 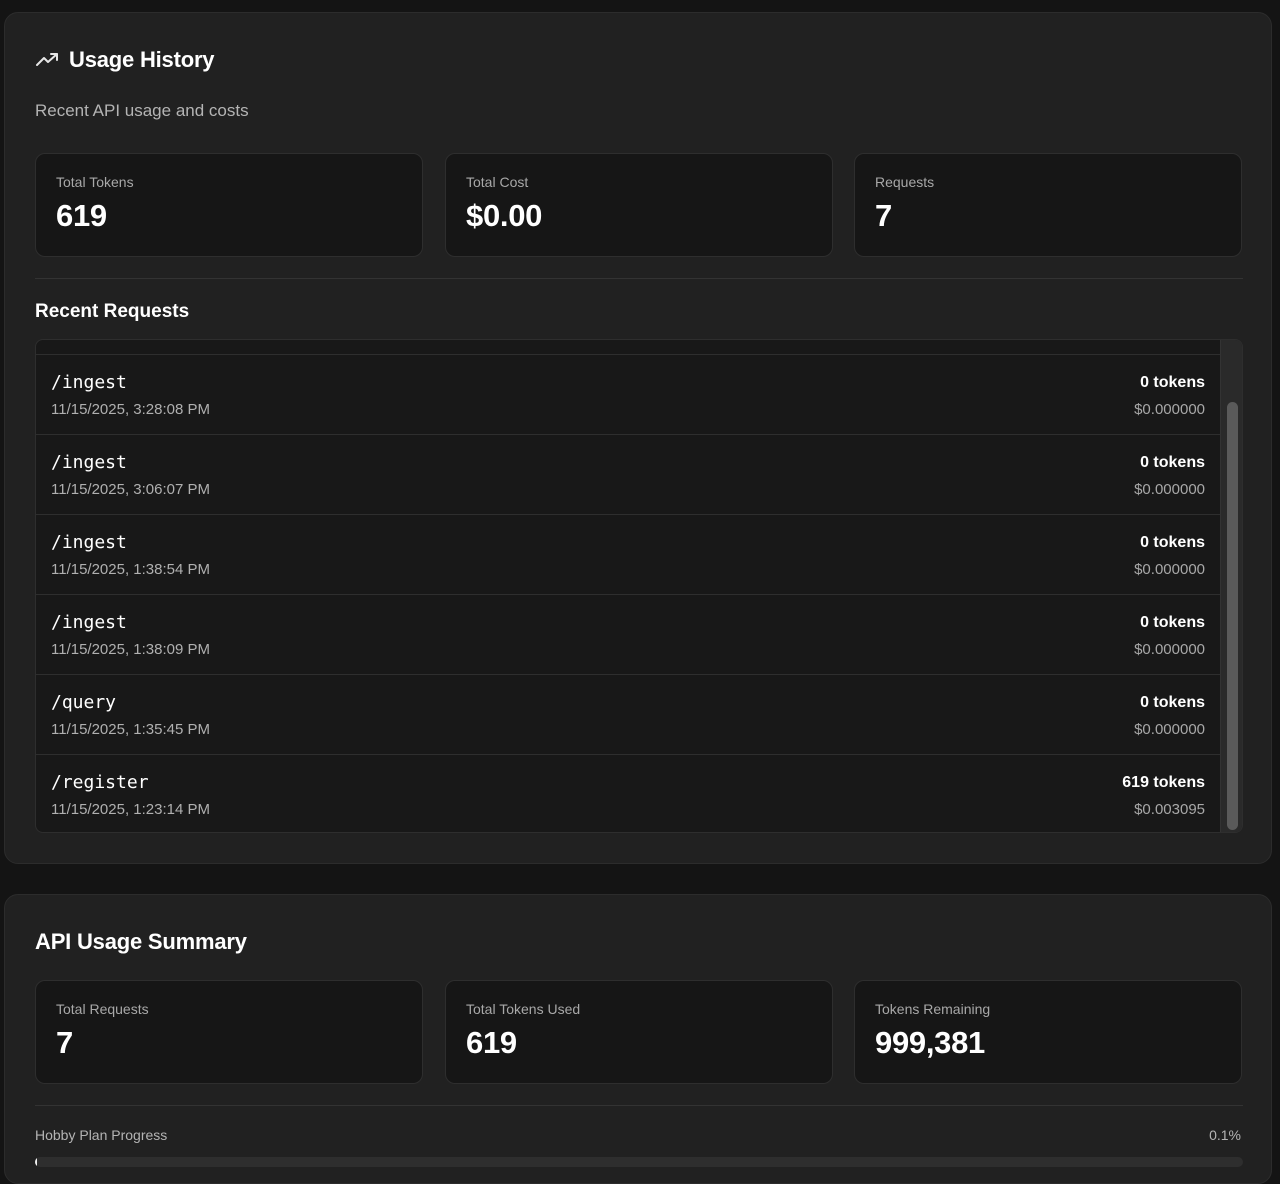 I want to click on stat-total-tokens: Total Tokens 619, so click(x=229, y=205).